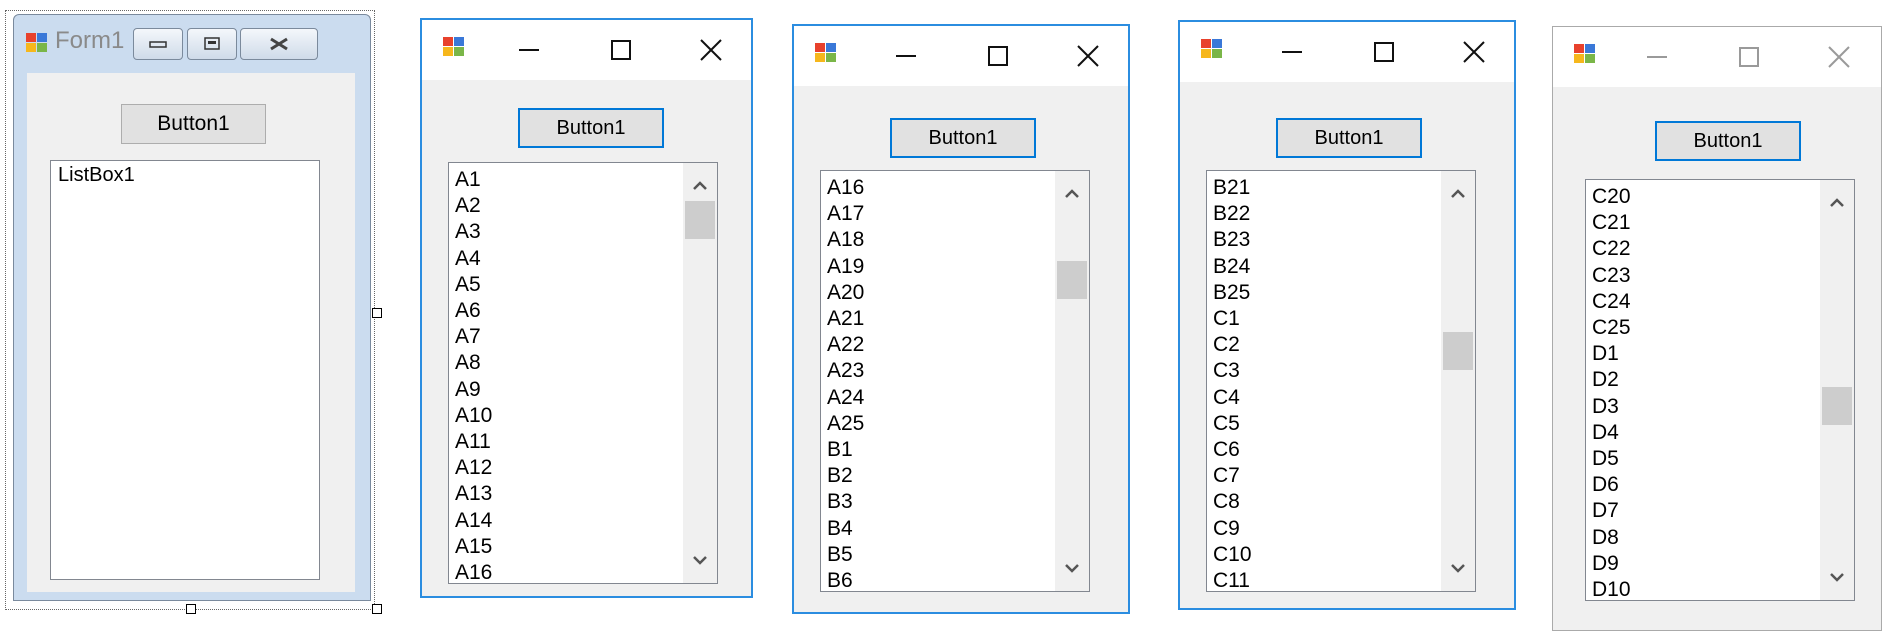  Describe the element at coordinates (1611, 564) in the screenshot. I see `list-item: D9` at that location.